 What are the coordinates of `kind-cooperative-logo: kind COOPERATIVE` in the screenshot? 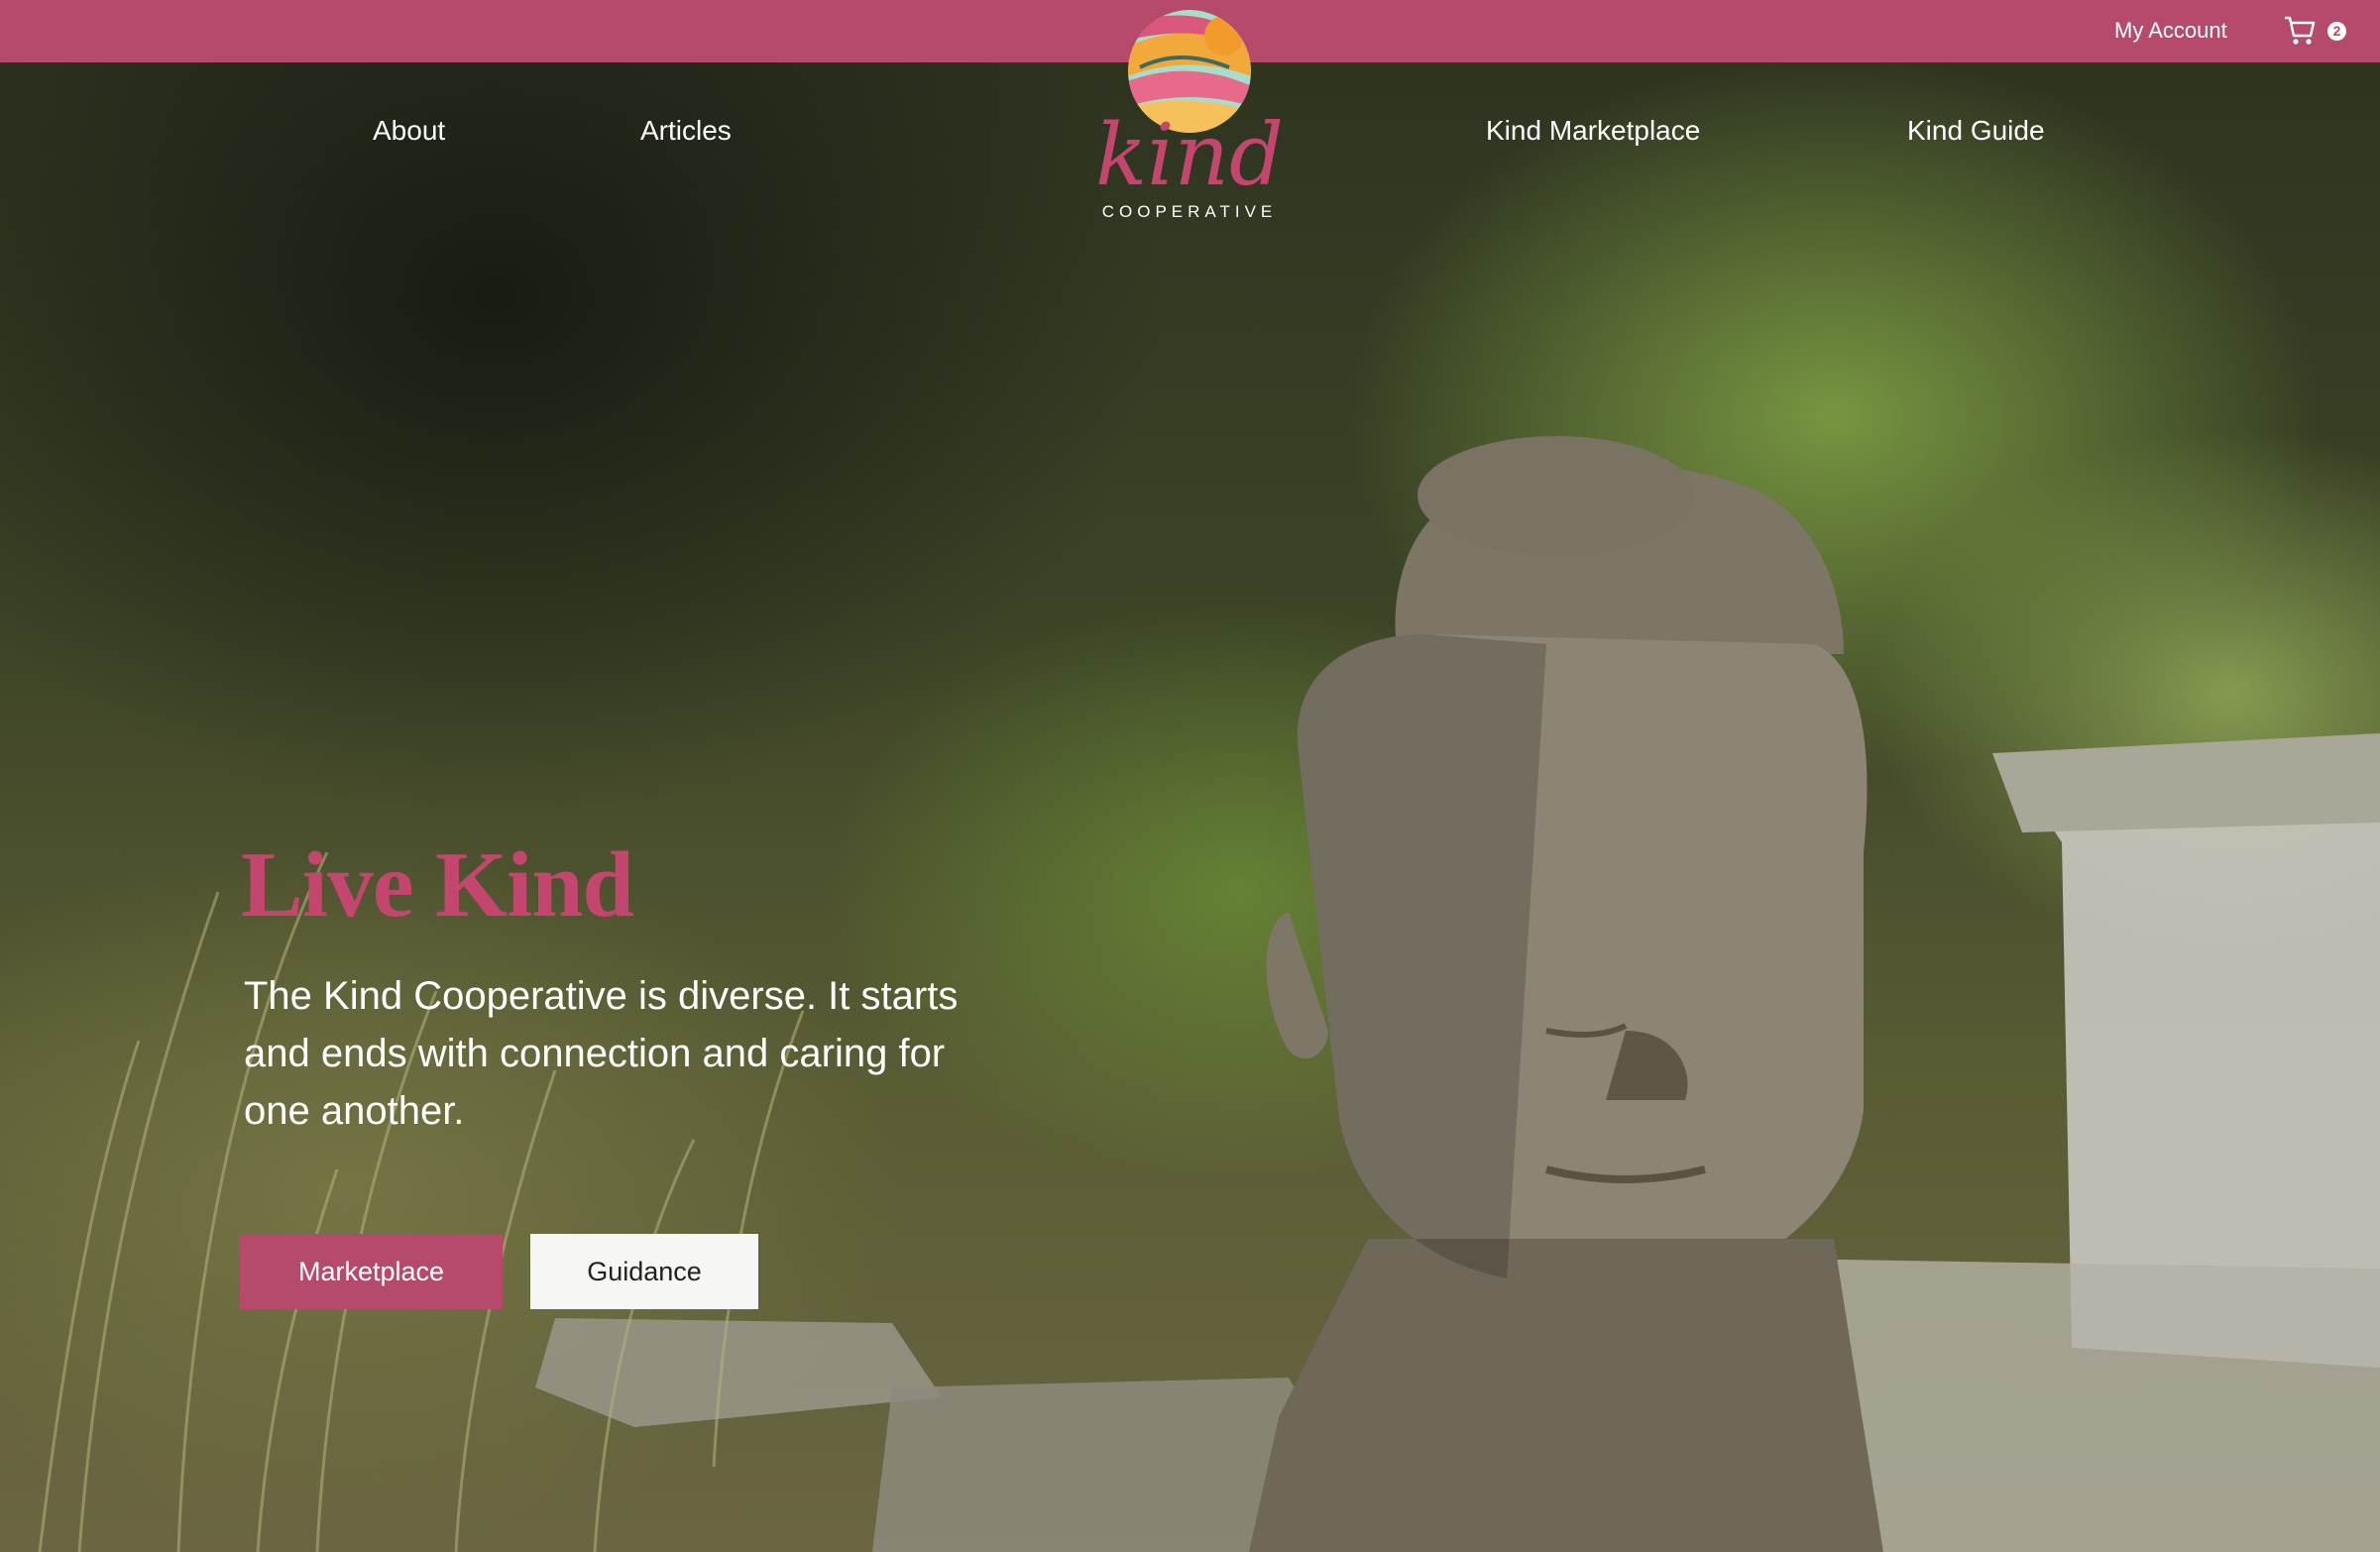 It's located at (1189, 119).